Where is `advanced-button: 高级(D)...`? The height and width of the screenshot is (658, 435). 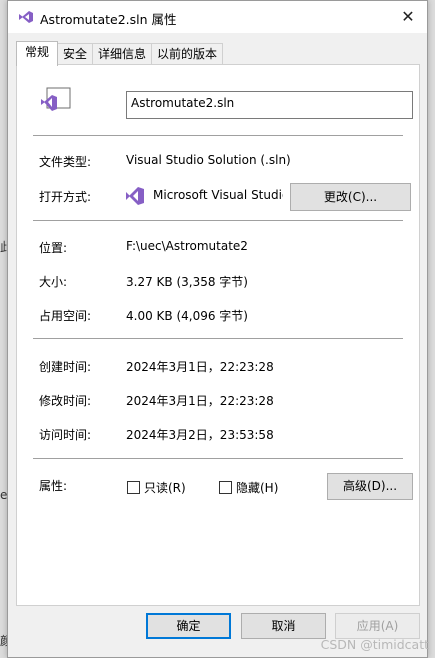 advanced-button: 高级(D)... is located at coordinates (370, 486).